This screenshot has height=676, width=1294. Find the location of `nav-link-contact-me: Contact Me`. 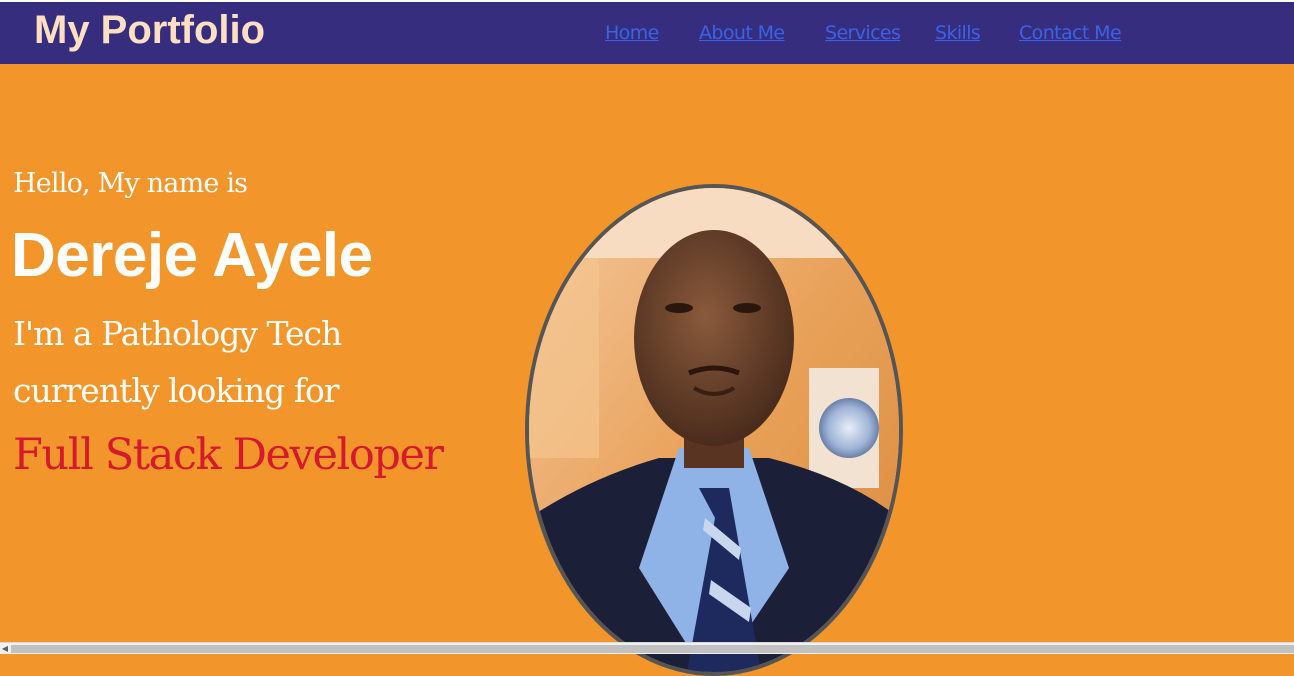

nav-link-contact-me: Contact Me is located at coordinates (1070, 33).